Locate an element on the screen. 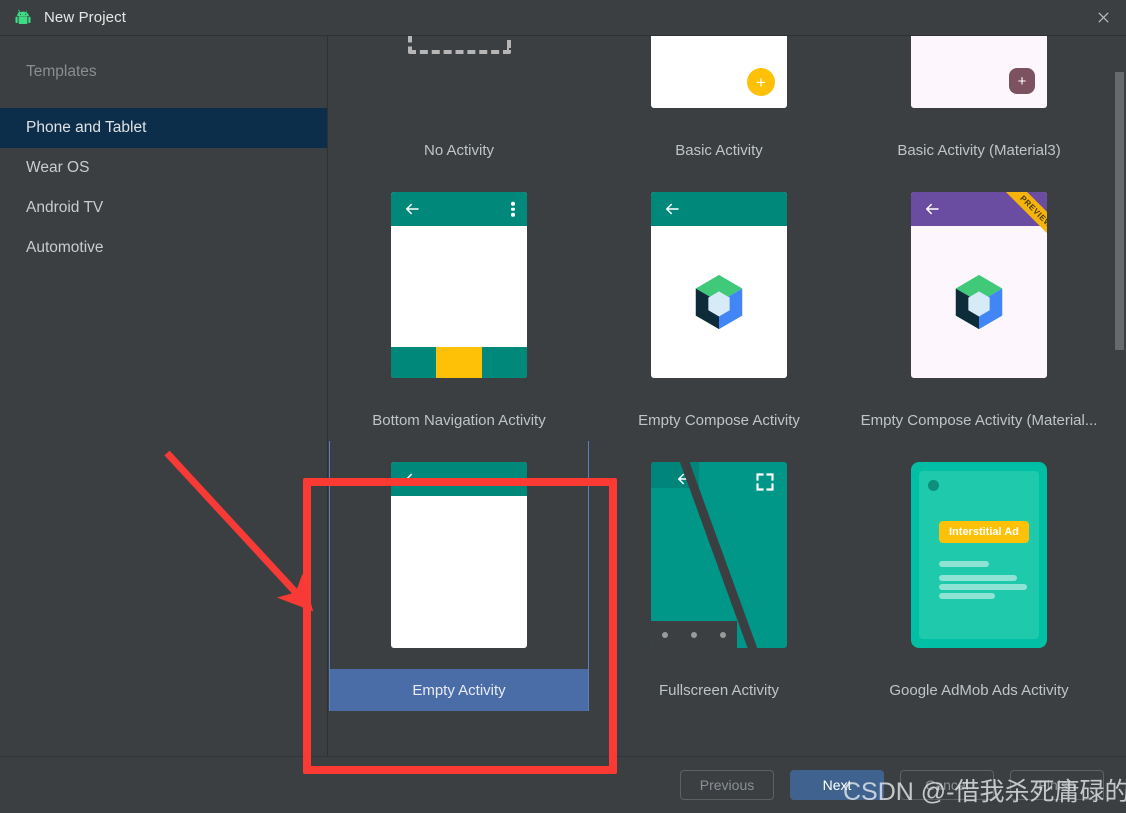 This screenshot has height=813, width=1126. avatar-dot-icon is located at coordinates (933, 485).